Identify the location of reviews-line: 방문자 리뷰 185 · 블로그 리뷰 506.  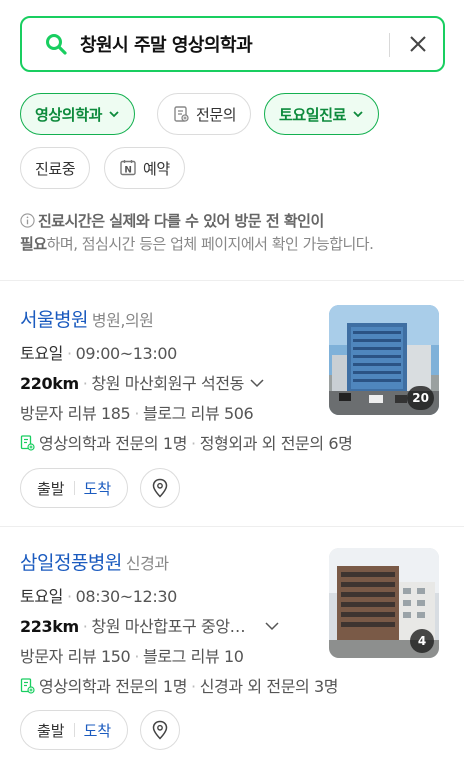
(137, 412).